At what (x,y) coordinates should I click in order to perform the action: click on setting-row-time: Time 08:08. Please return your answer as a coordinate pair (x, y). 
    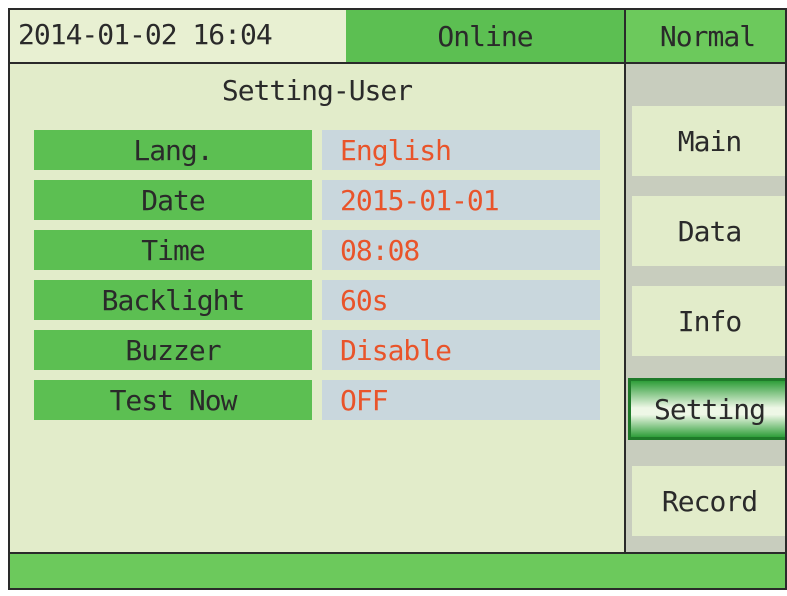
    Looking at the image, I should click on (317, 250).